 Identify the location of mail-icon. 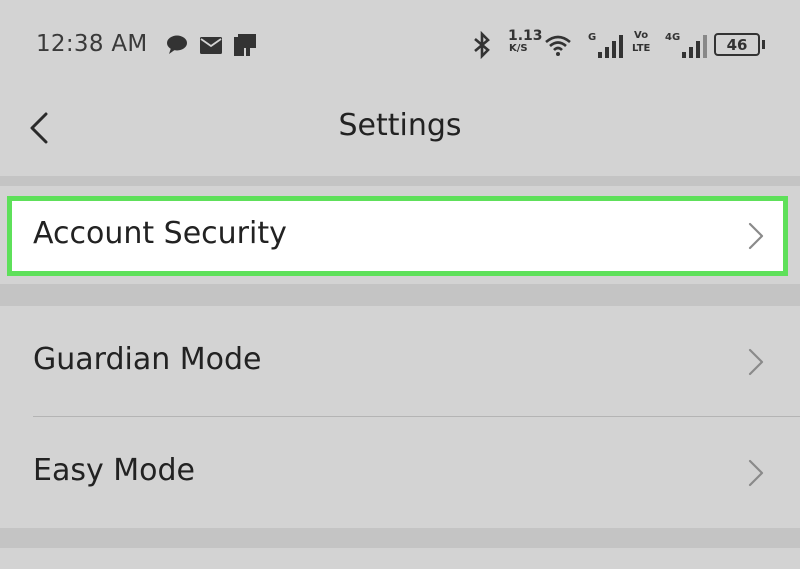
(211, 47).